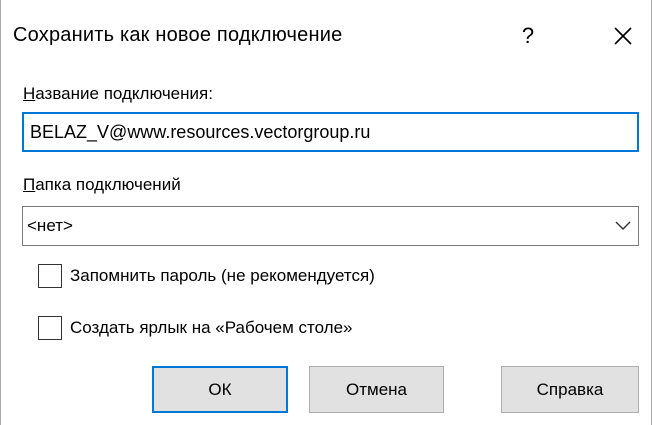 The height and width of the screenshot is (425, 652). I want to click on close-icon, so click(623, 36).